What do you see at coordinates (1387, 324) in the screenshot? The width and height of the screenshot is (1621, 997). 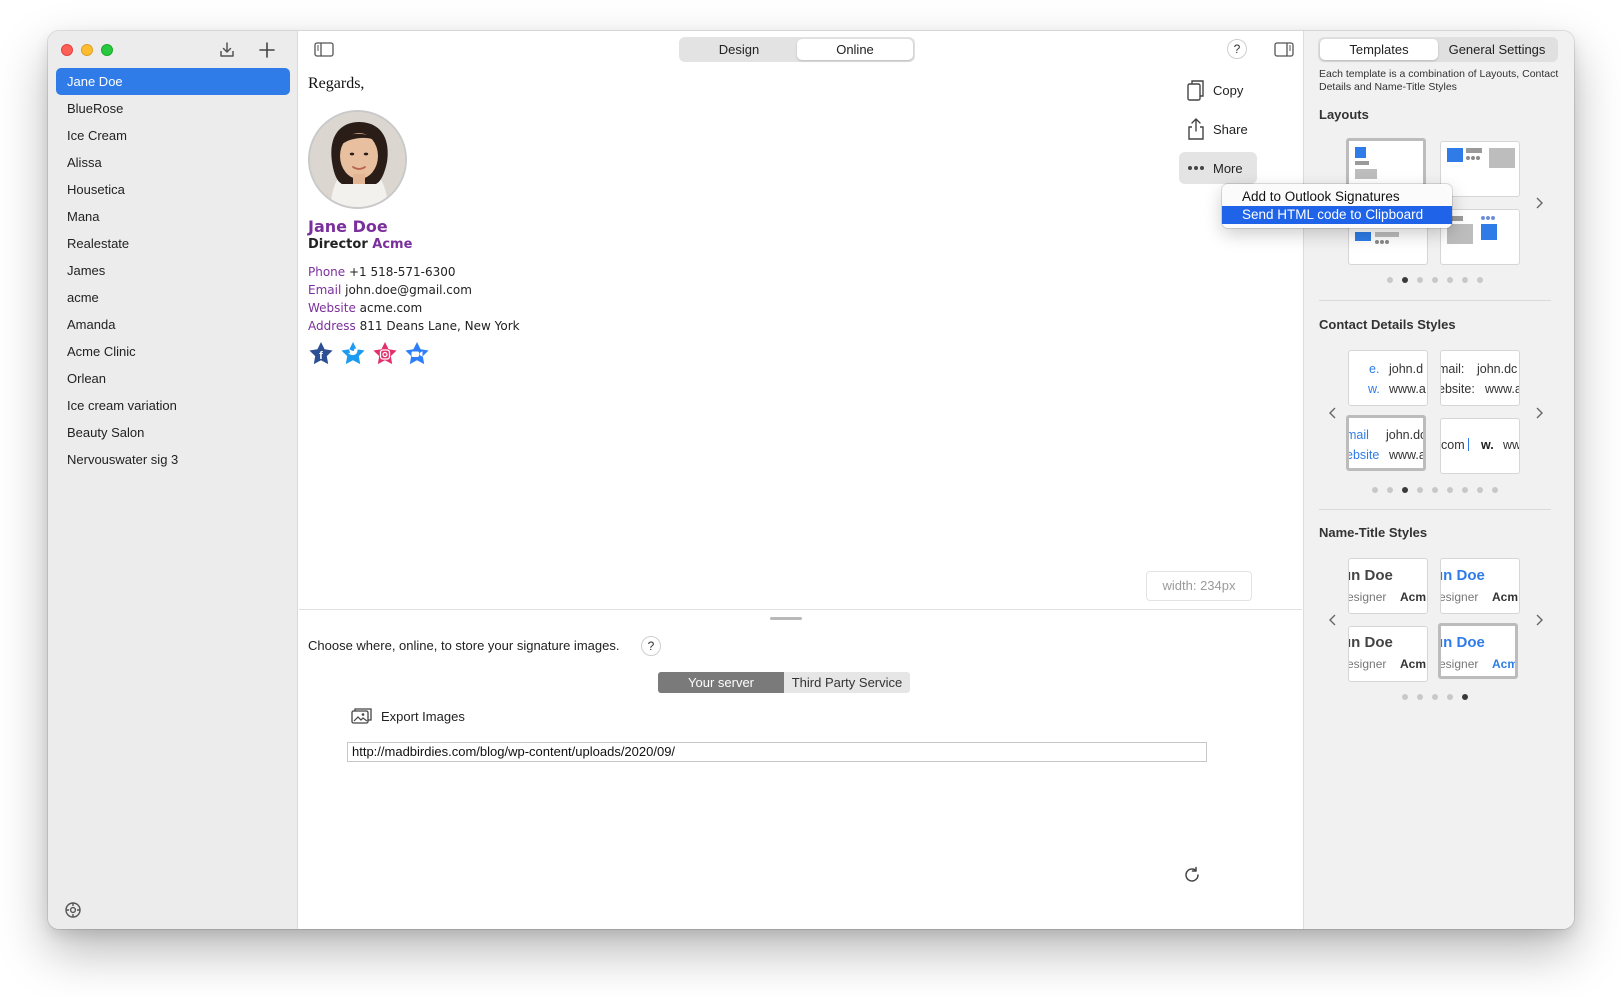 I see `contact-styles-title: Contact Details Styles` at bounding box center [1387, 324].